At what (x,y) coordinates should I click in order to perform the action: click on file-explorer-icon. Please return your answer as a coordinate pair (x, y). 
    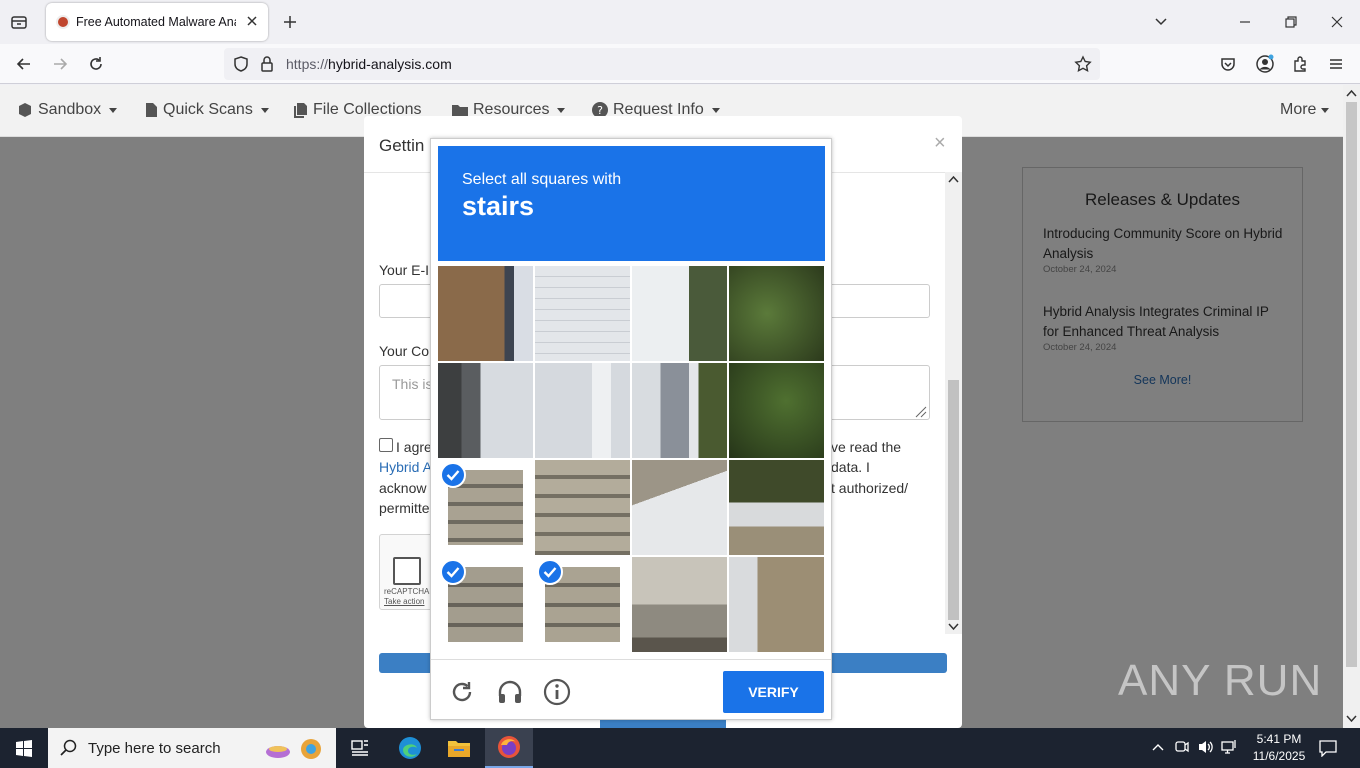
    Looking at the image, I should click on (459, 748).